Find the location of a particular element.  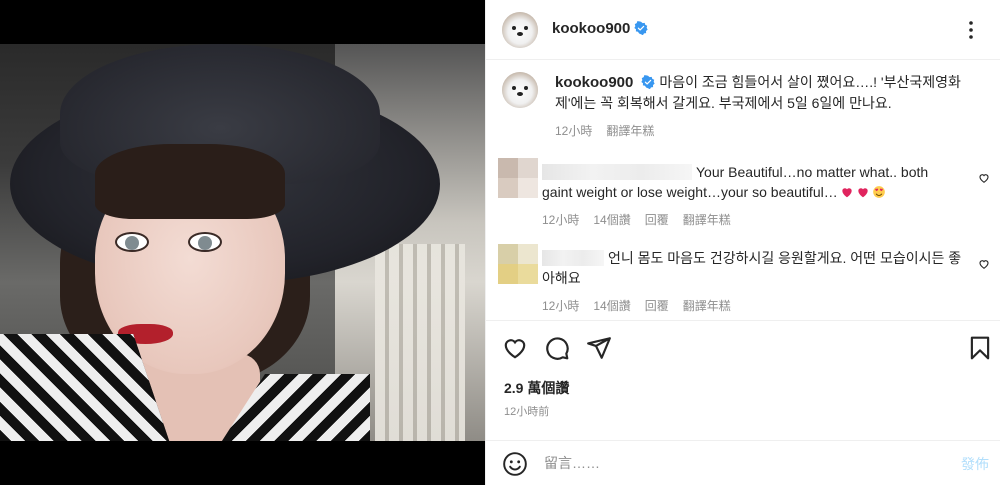

share-paper-plane-icon is located at coordinates (599, 348).